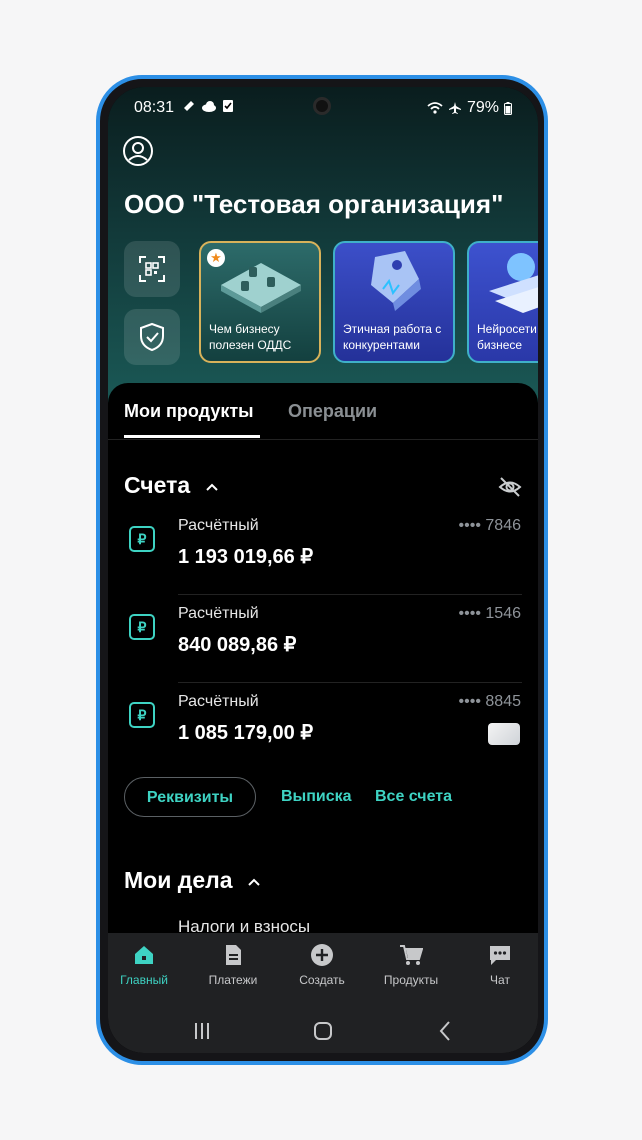 The width and height of the screenshot is (642, 1140). I want to click on account-balance: 1 193 019,66 ₽, so click(246, 557).